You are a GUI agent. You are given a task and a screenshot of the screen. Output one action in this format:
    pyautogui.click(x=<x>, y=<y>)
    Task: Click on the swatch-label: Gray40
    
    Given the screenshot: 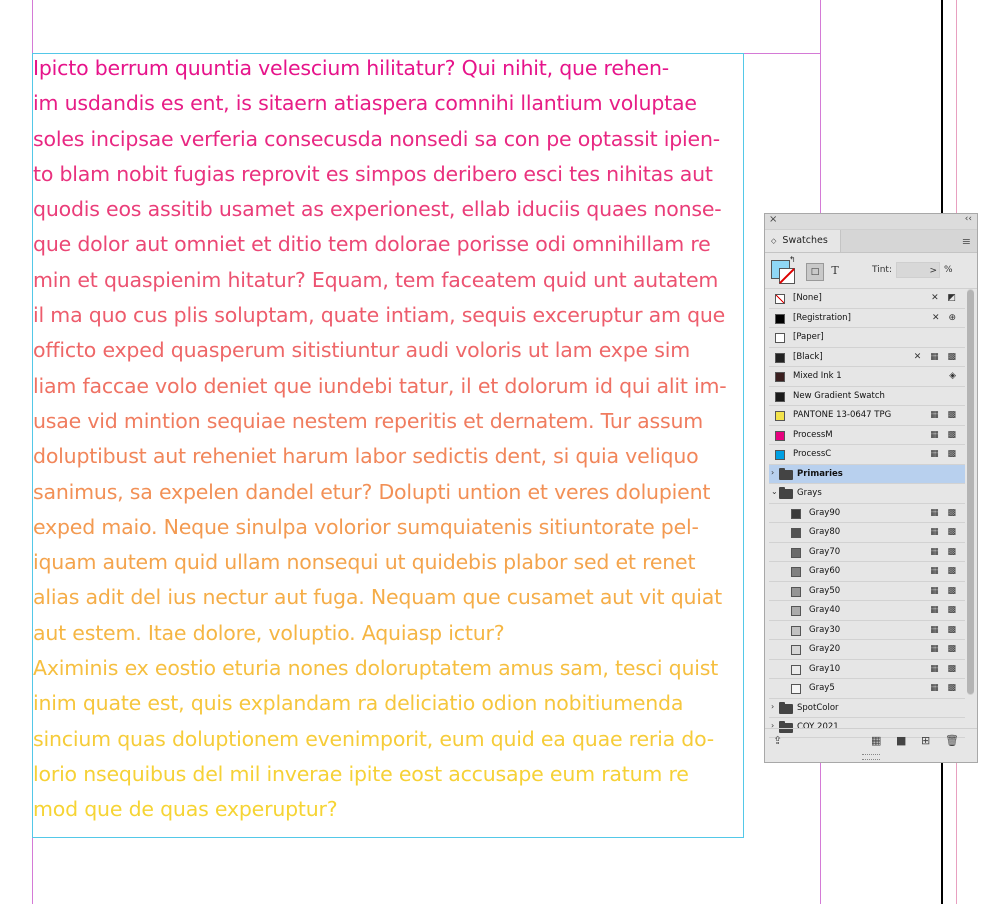 What is the action you would take?
    pyautogui.click(x=825, y=610)
    